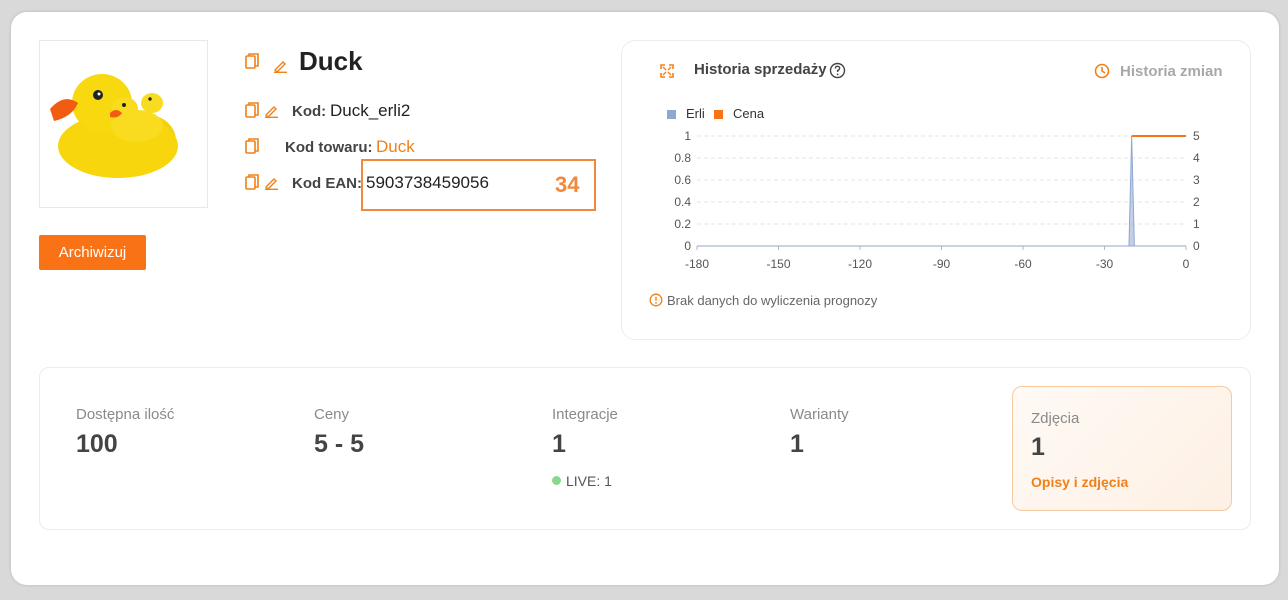  Describe the element at coordinates (589, 481) in the screenshot. I see `live-count: LIVE: 1` at that location.